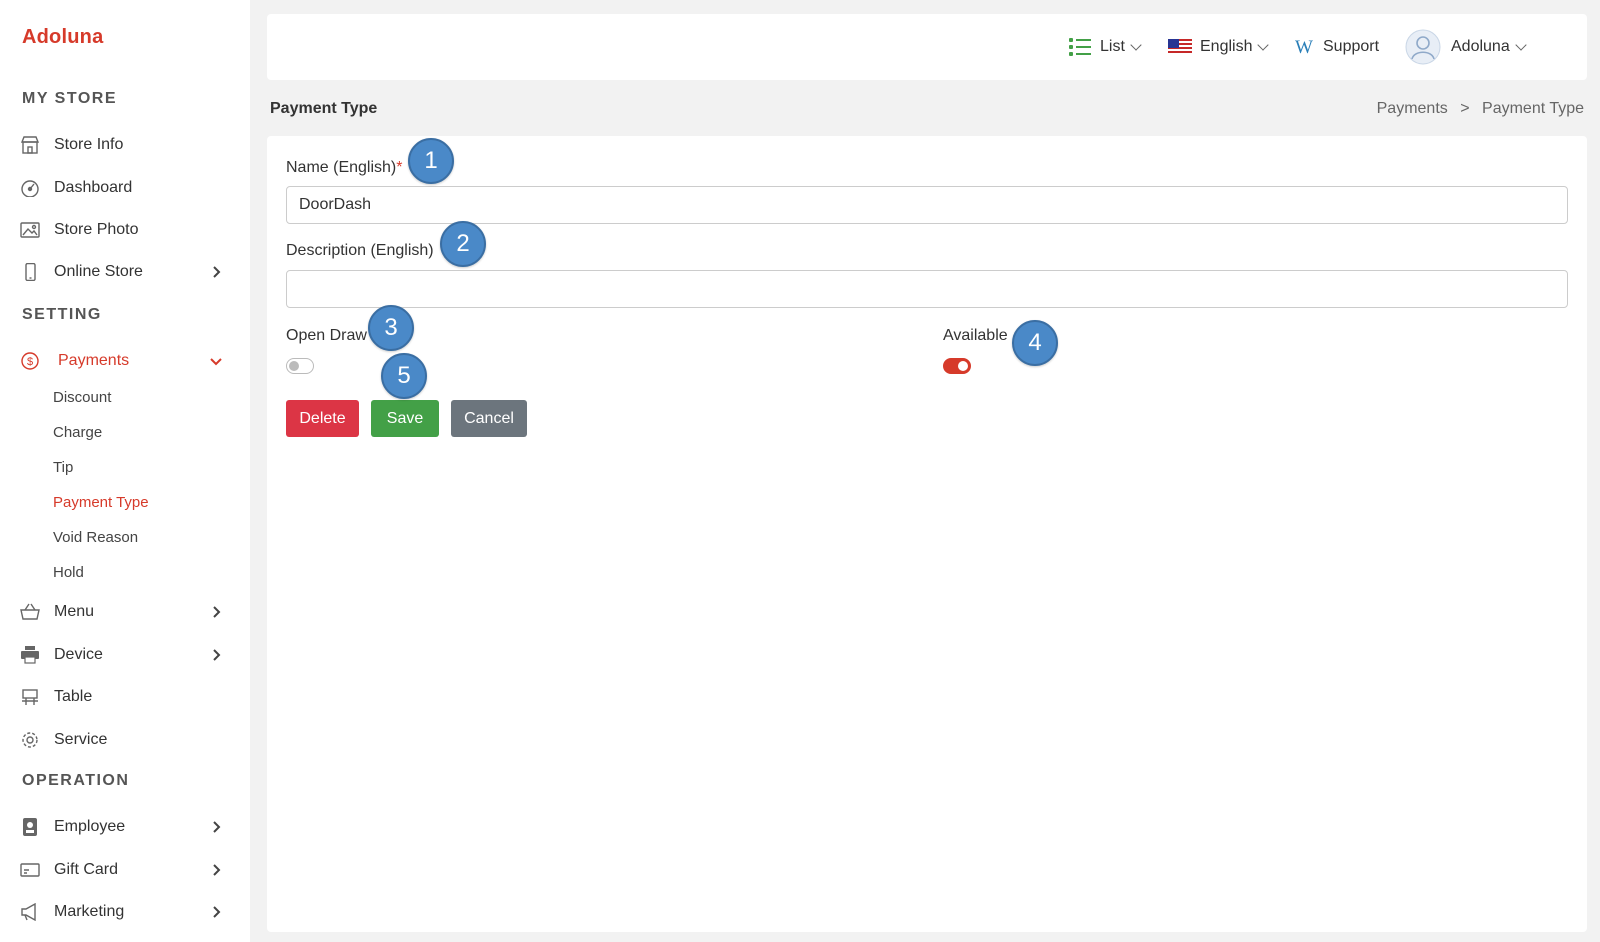 This screenshot has width=1600, height=942. Describe the element at coordinates (927, 47) in the screenshot. I see `top-header: List English W Support Adoluna` at that location.